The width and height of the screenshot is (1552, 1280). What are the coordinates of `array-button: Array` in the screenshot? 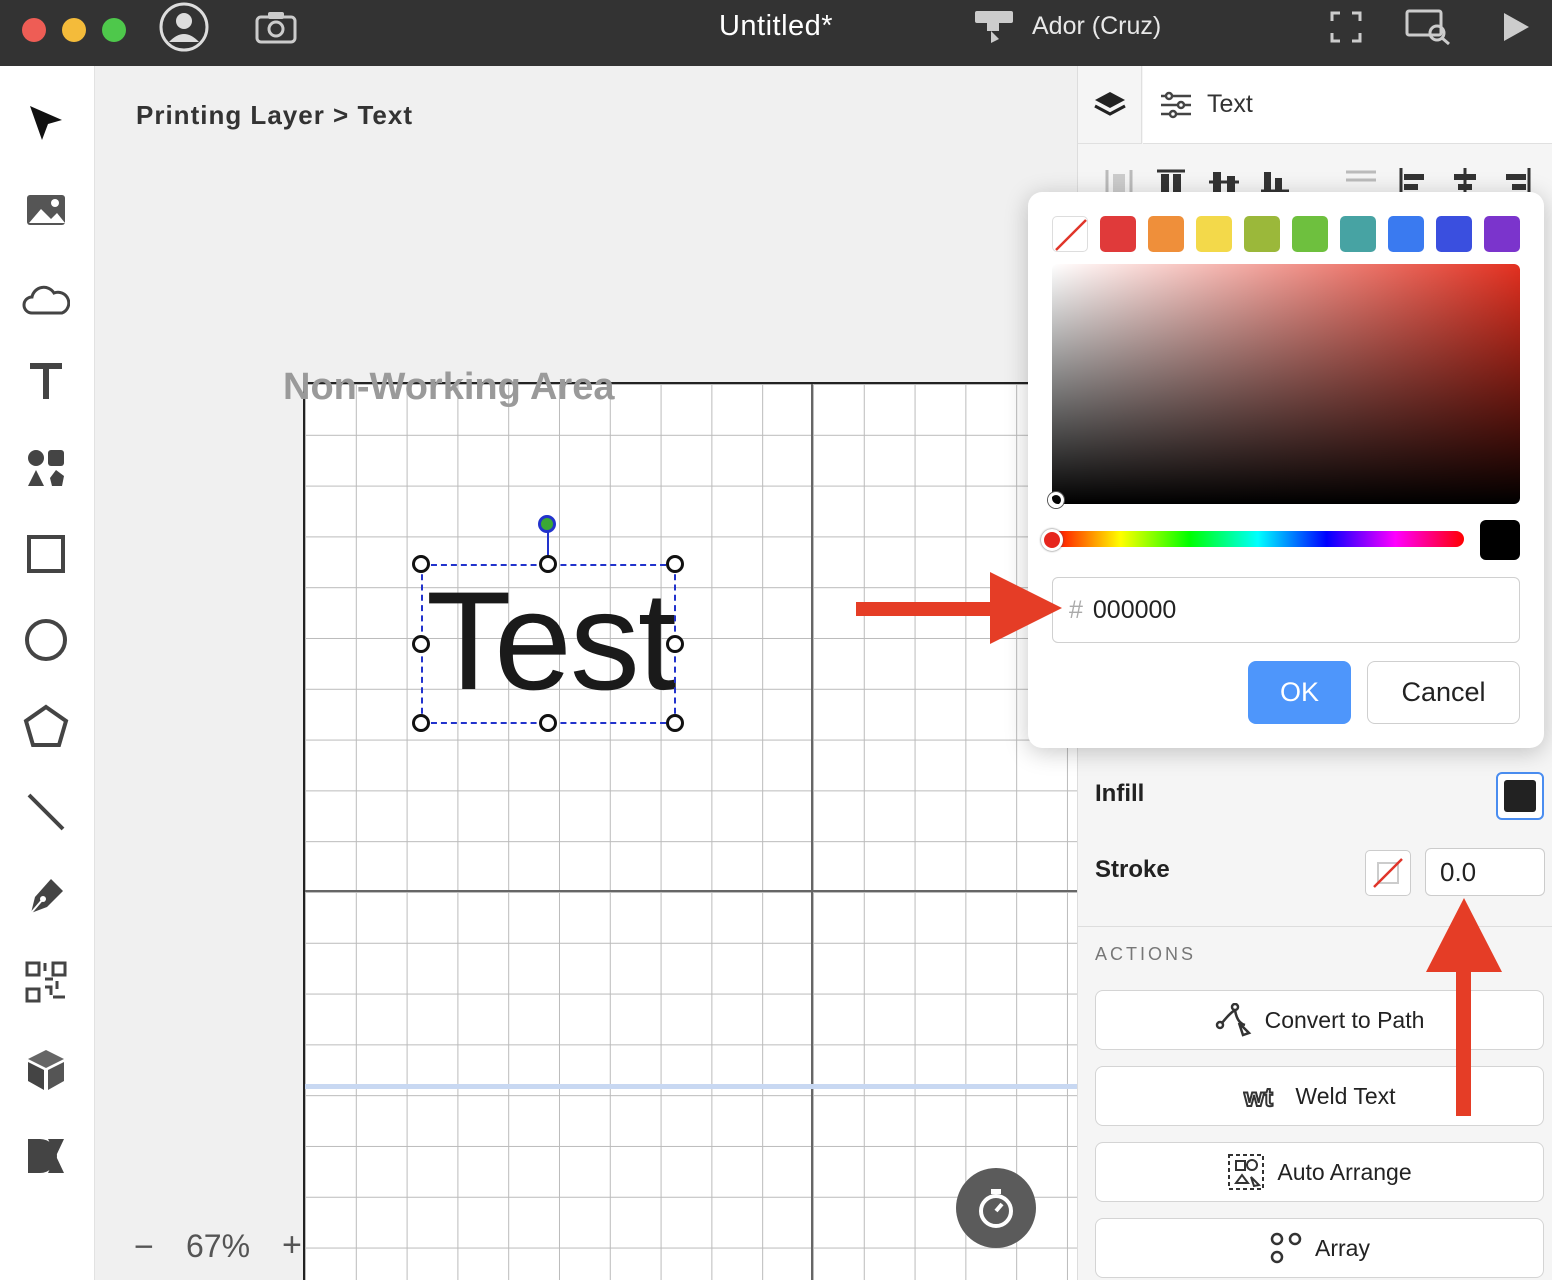 It's located at (1319, 1248).